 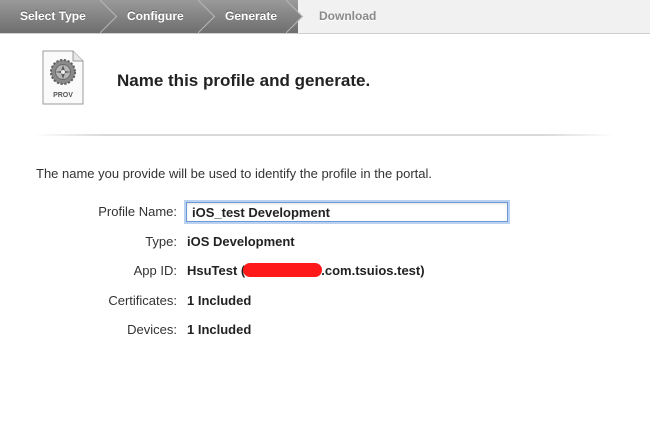 What do you see at coordinates (347, 212) in the screenshot?
I see `profile-name-input` at bounding box center [347, 212].